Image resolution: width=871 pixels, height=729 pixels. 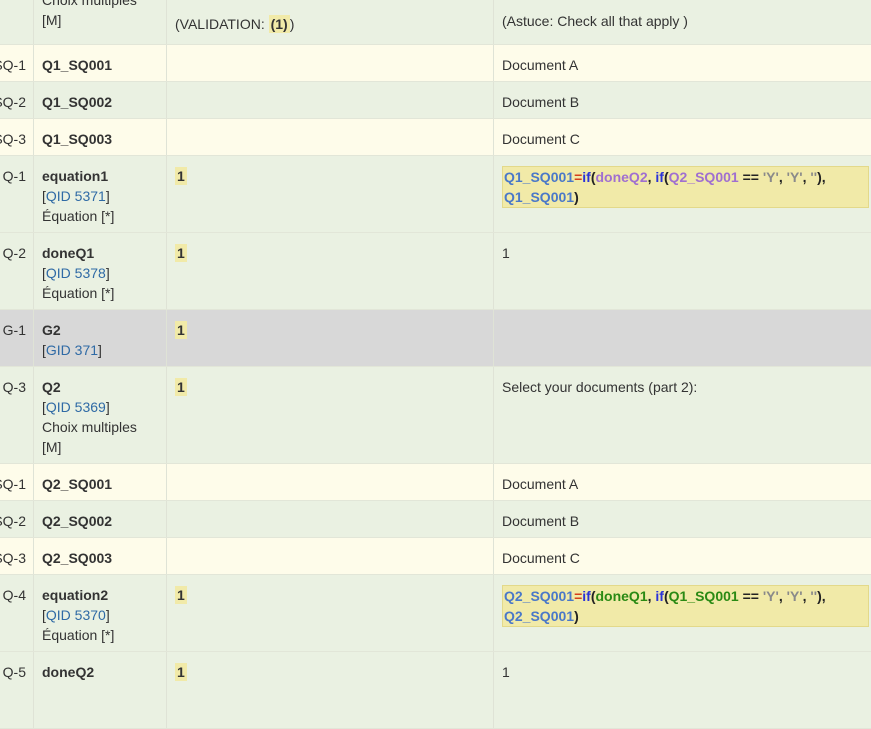 What do you see at coordinates (72, 350) in the screenshot?
I see `gid-link: GID 371` at bounding box center [72, 350].